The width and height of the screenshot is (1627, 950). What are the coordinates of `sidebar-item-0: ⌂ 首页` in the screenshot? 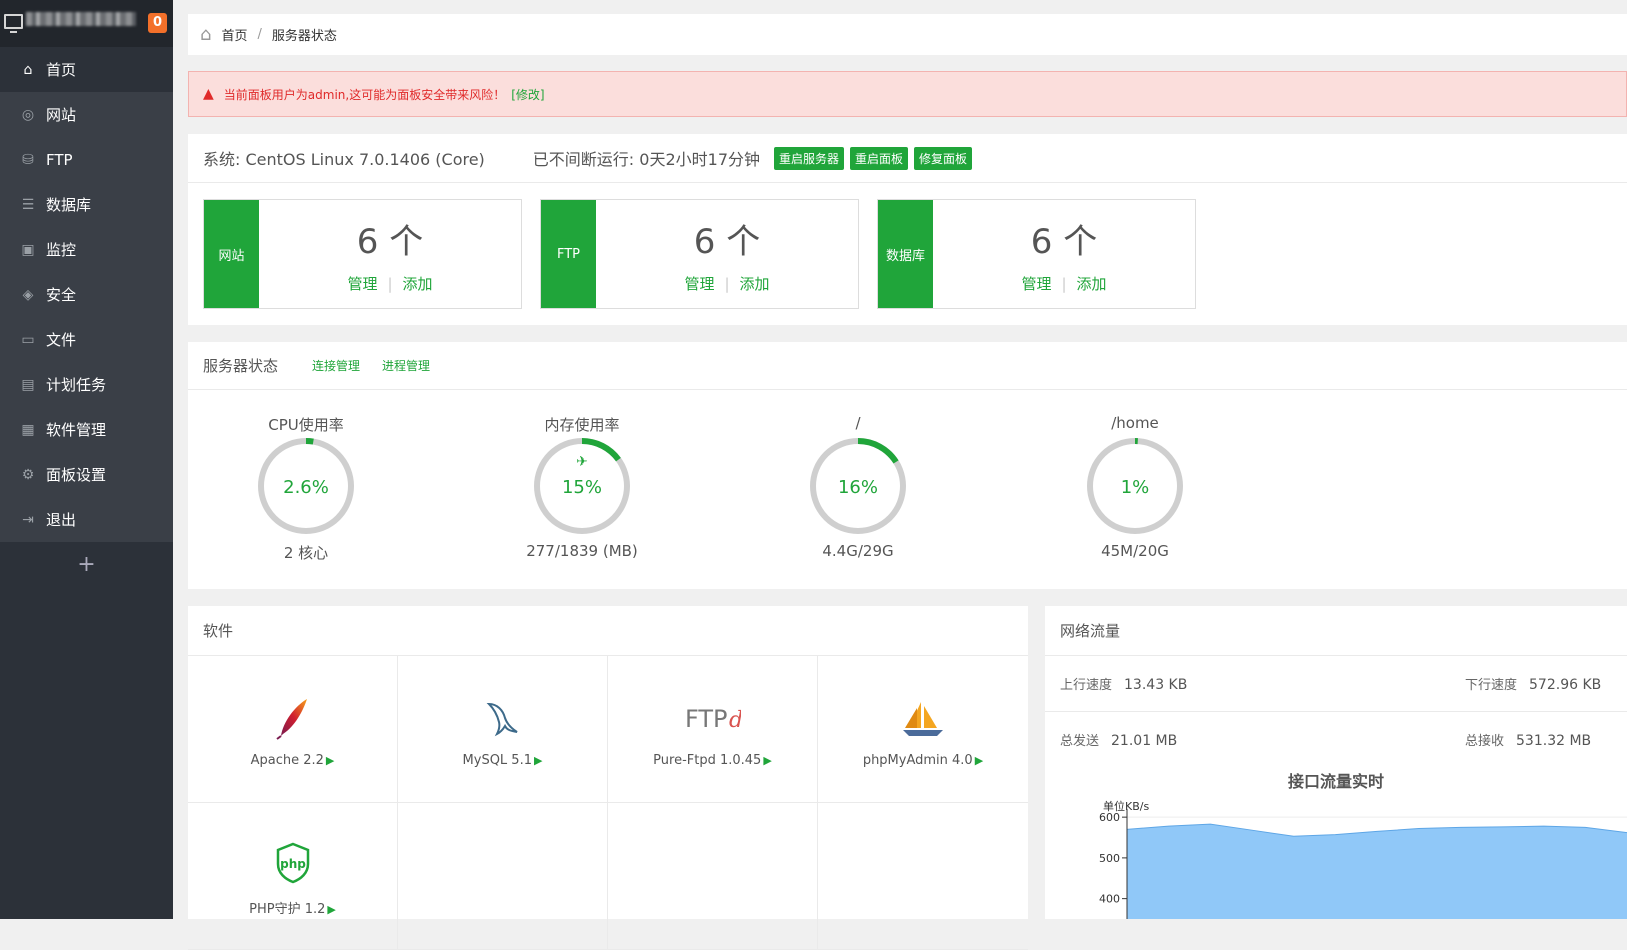 It's located at (86, 69).